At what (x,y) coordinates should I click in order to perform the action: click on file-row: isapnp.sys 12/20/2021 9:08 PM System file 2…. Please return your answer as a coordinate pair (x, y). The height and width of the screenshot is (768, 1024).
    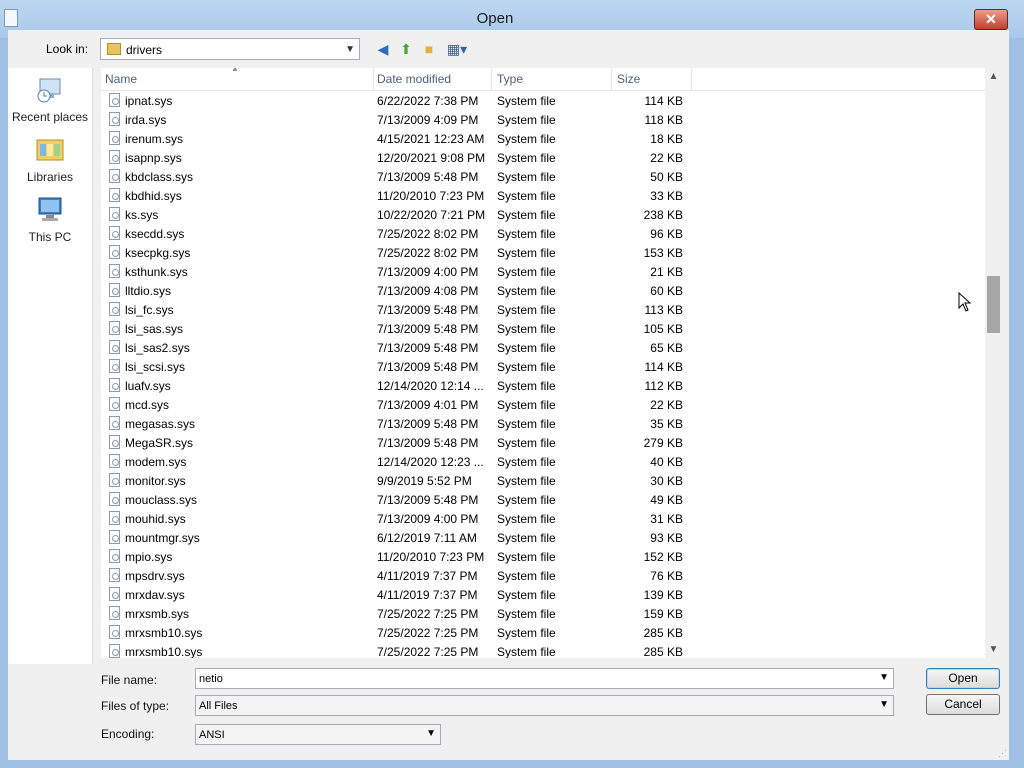
    Looking at the image, I should click on (543, 157).